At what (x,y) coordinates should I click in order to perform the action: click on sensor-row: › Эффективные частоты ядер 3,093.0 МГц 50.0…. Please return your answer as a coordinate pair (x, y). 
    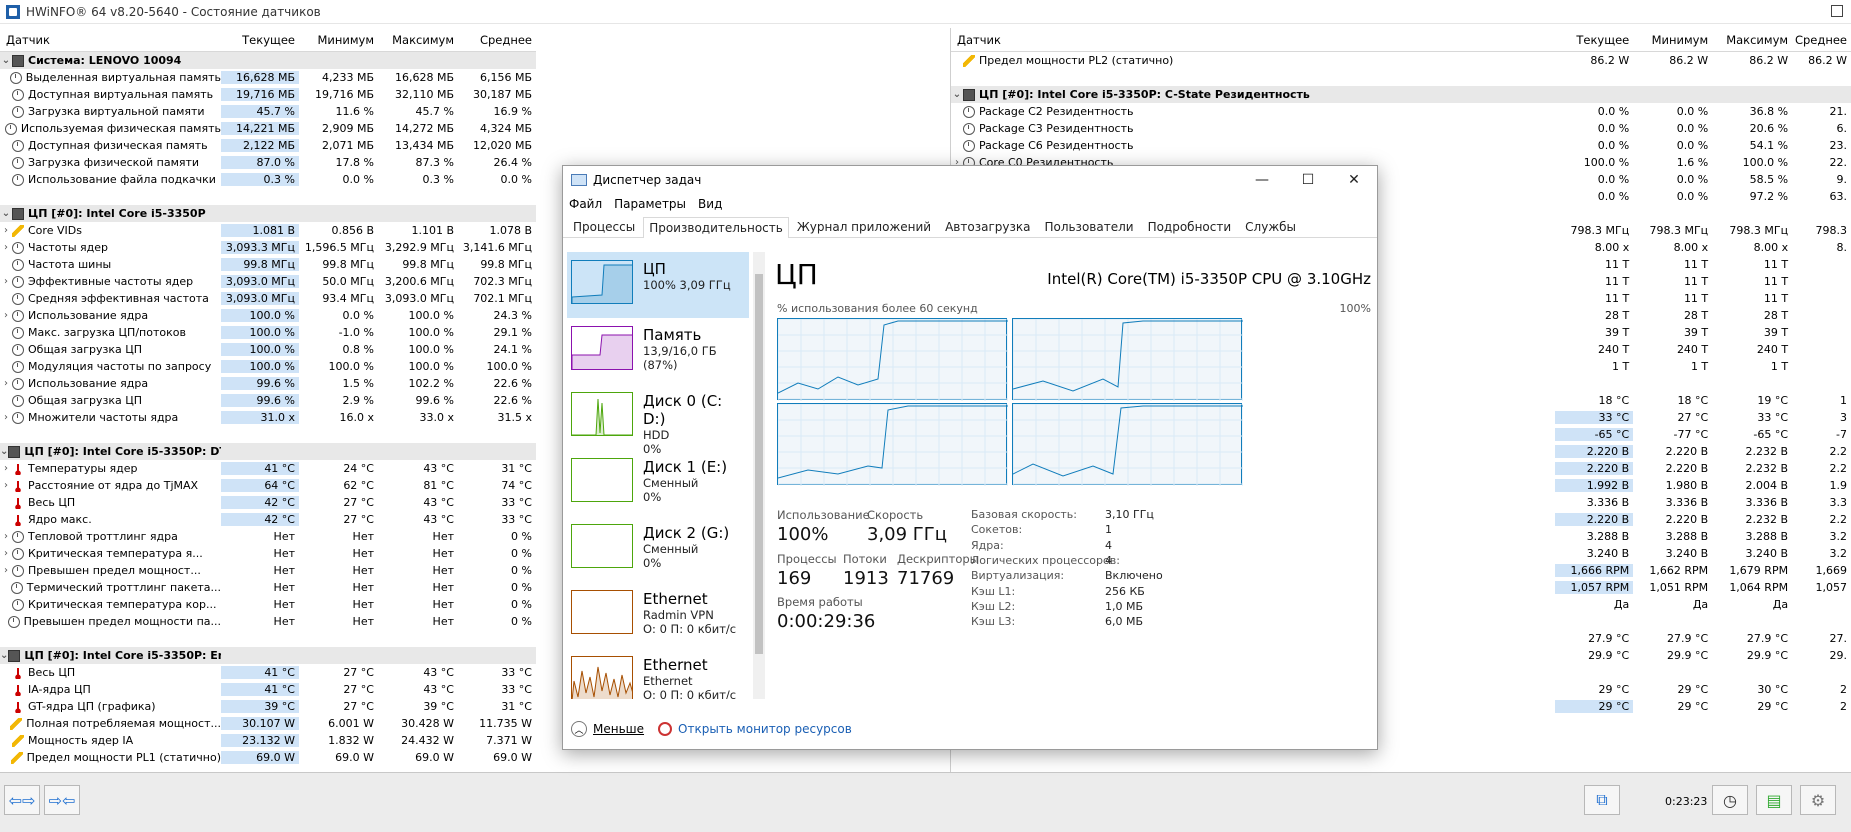
    Looking at the image, I should click on (268, 281).